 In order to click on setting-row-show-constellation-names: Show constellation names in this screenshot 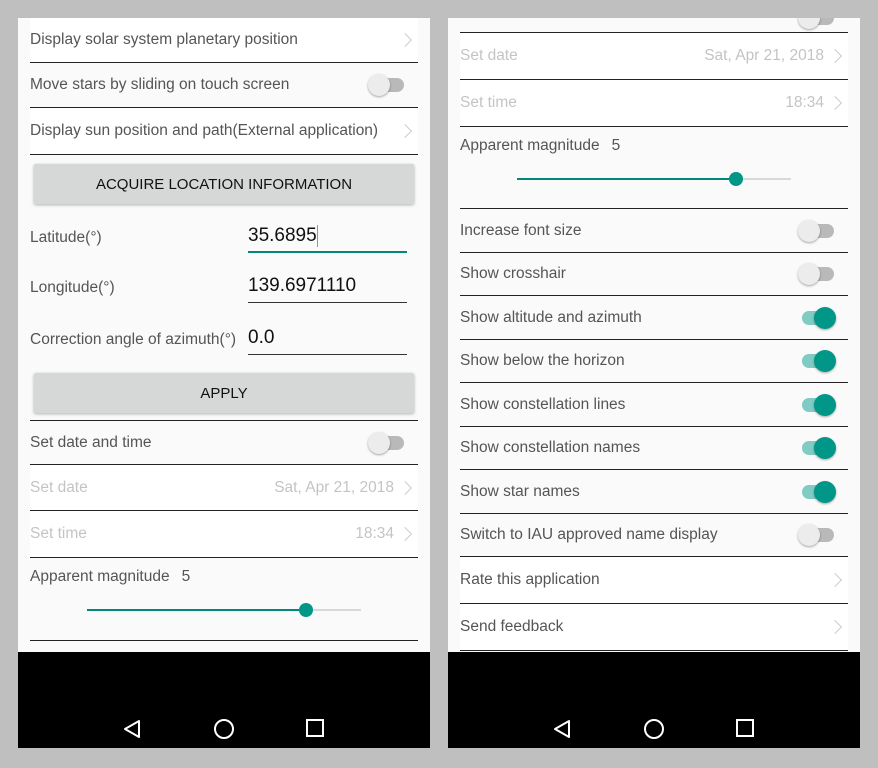, I will do `click(654, 448)`.